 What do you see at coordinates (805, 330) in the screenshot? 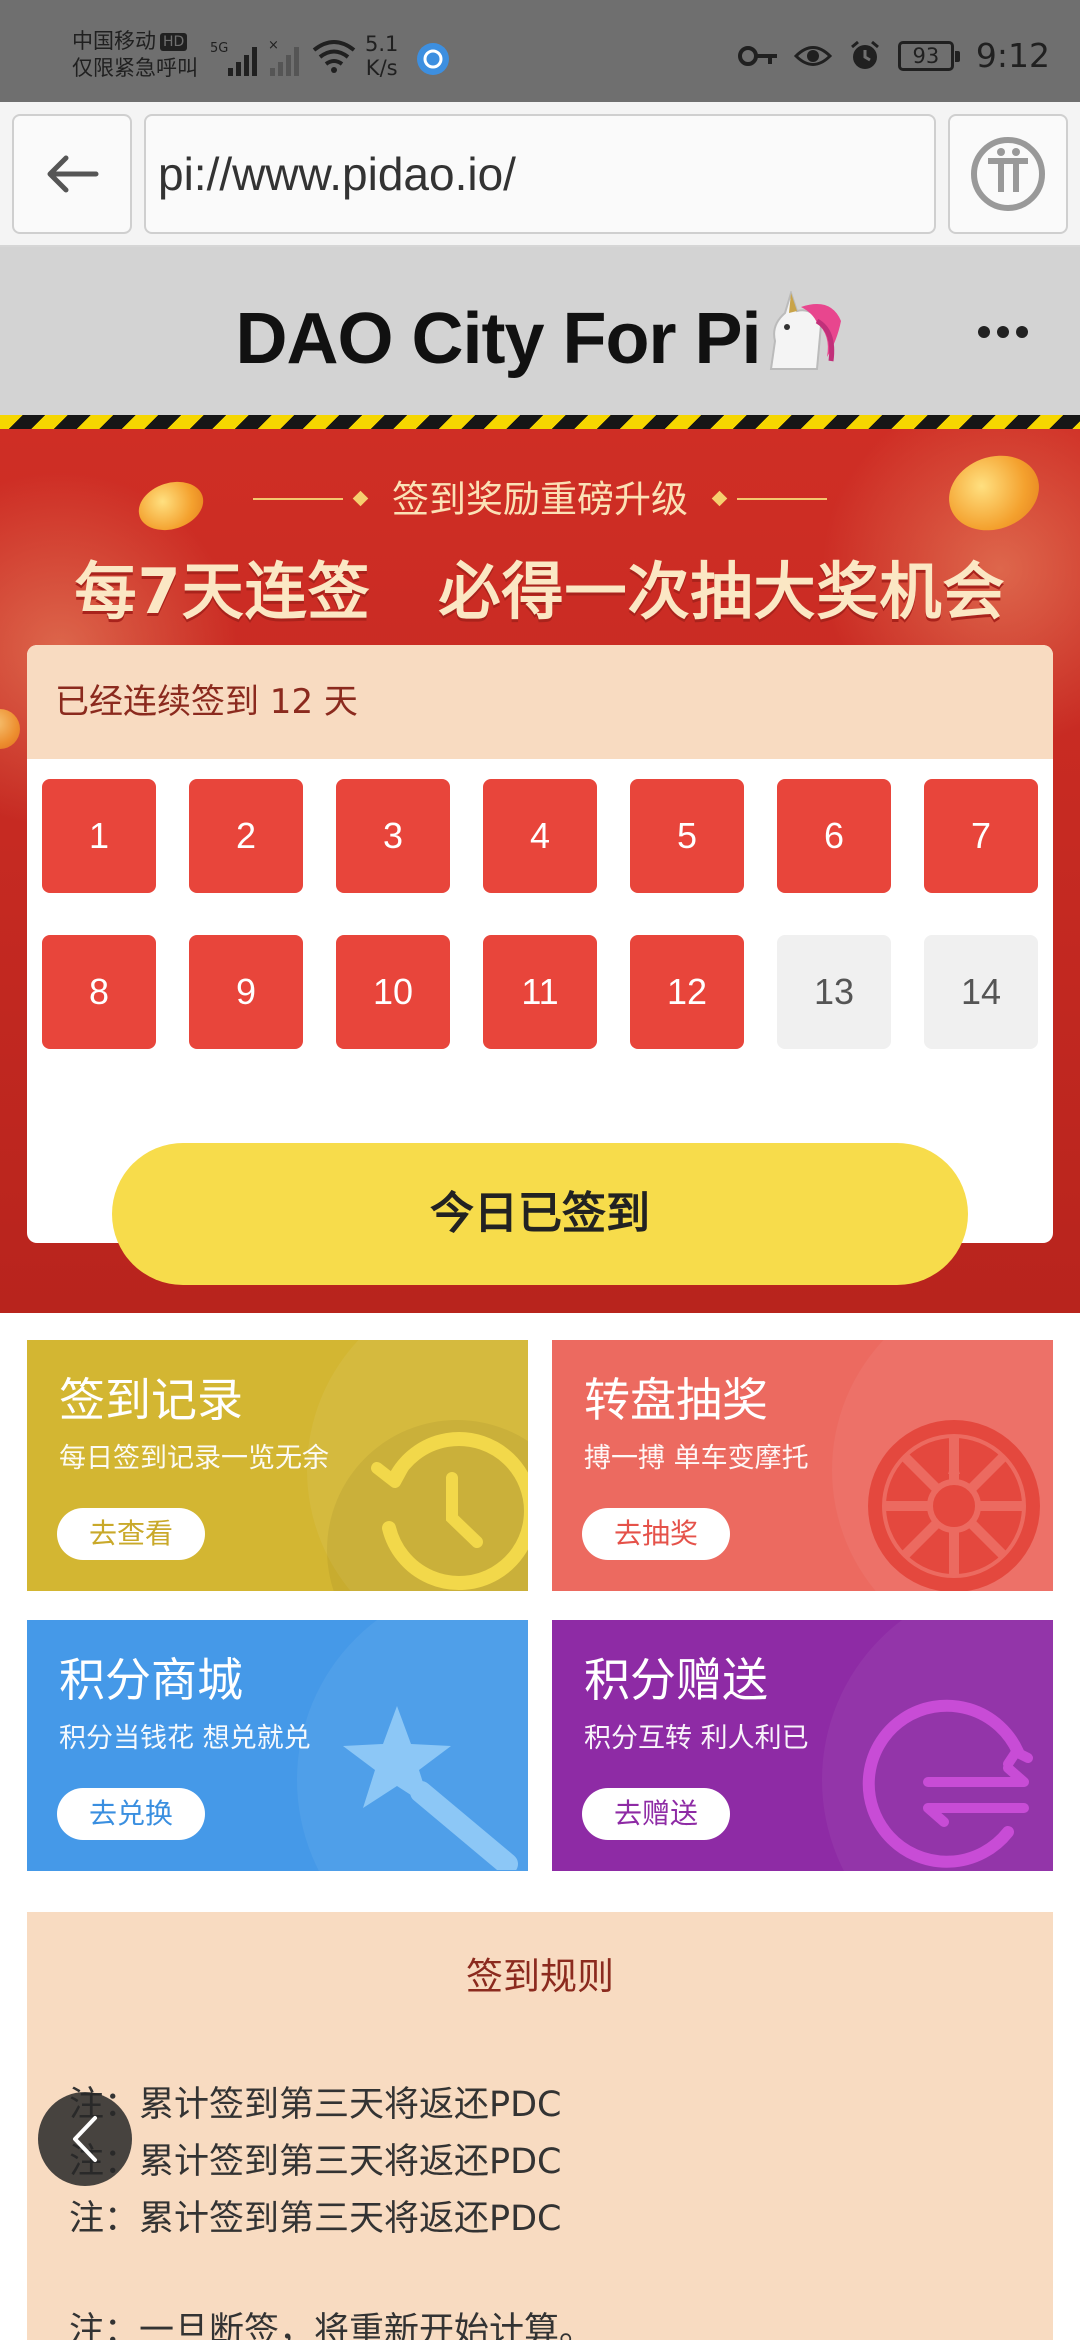
I see `unicorn-icon` at bounding box center [805, 330].